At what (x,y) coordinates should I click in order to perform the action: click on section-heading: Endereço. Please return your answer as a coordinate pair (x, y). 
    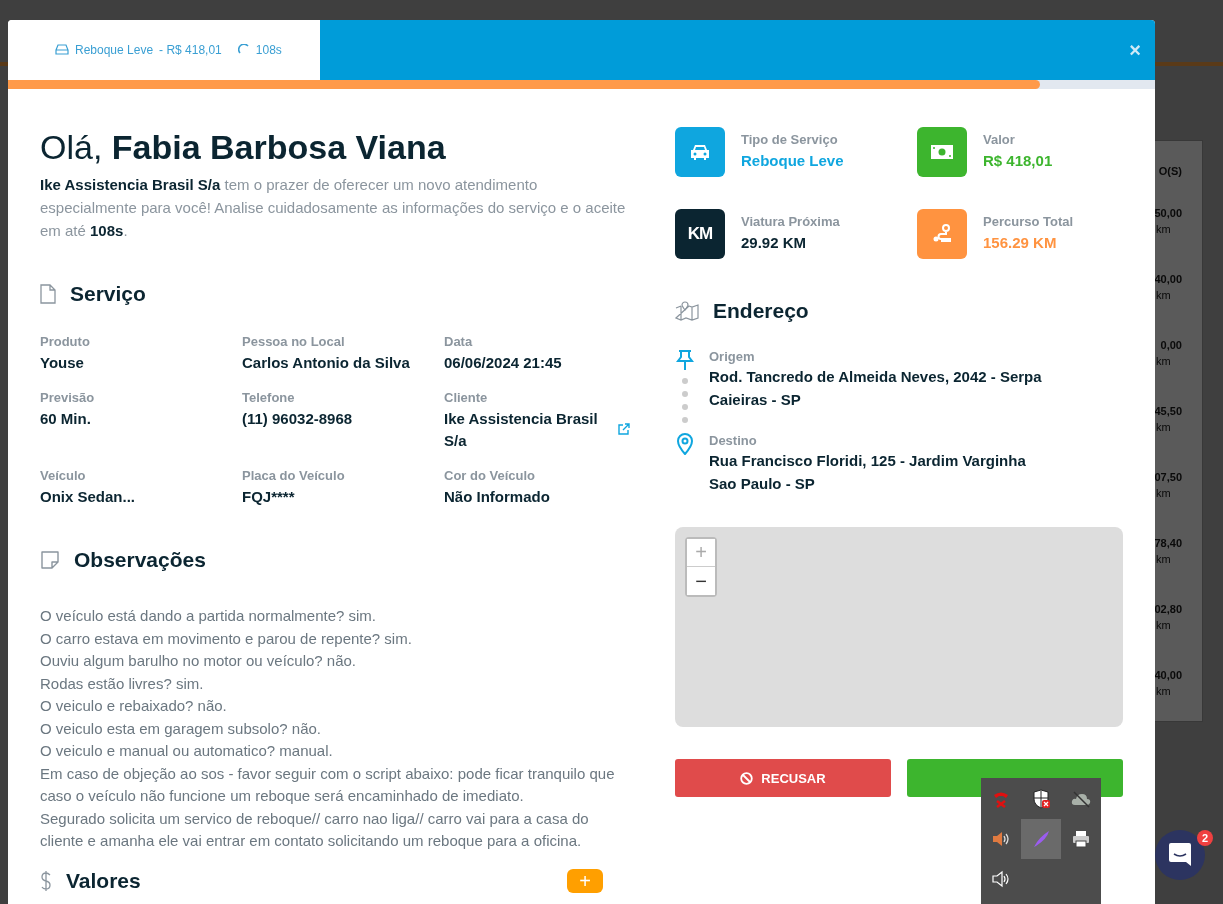
    Looking at the image, I should click on (761, 311).